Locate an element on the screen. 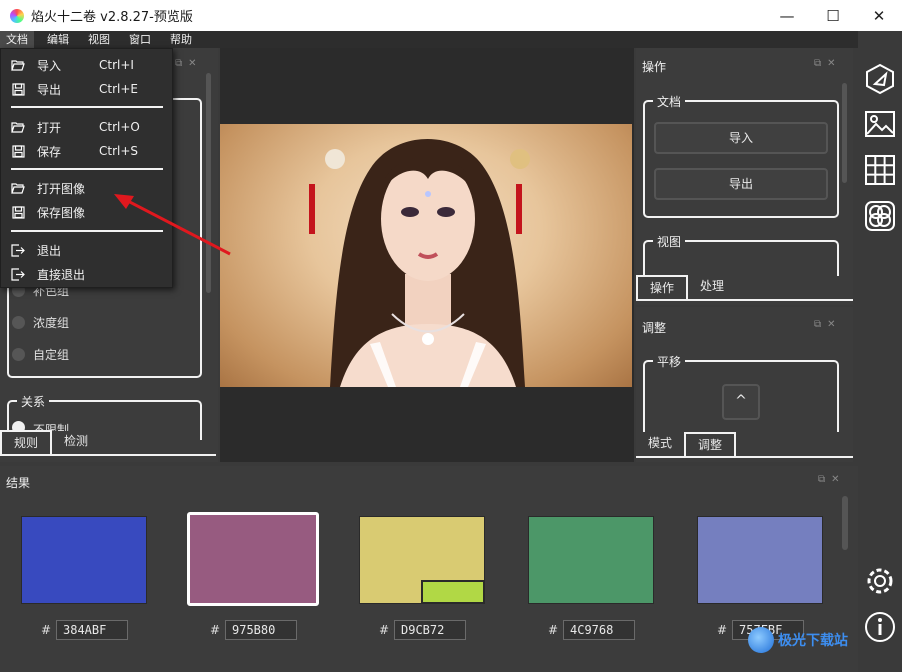 This screenshot has height=672, width=902. menu-item-shortcut: Ctrl+S is located at coordinates (119, 151).